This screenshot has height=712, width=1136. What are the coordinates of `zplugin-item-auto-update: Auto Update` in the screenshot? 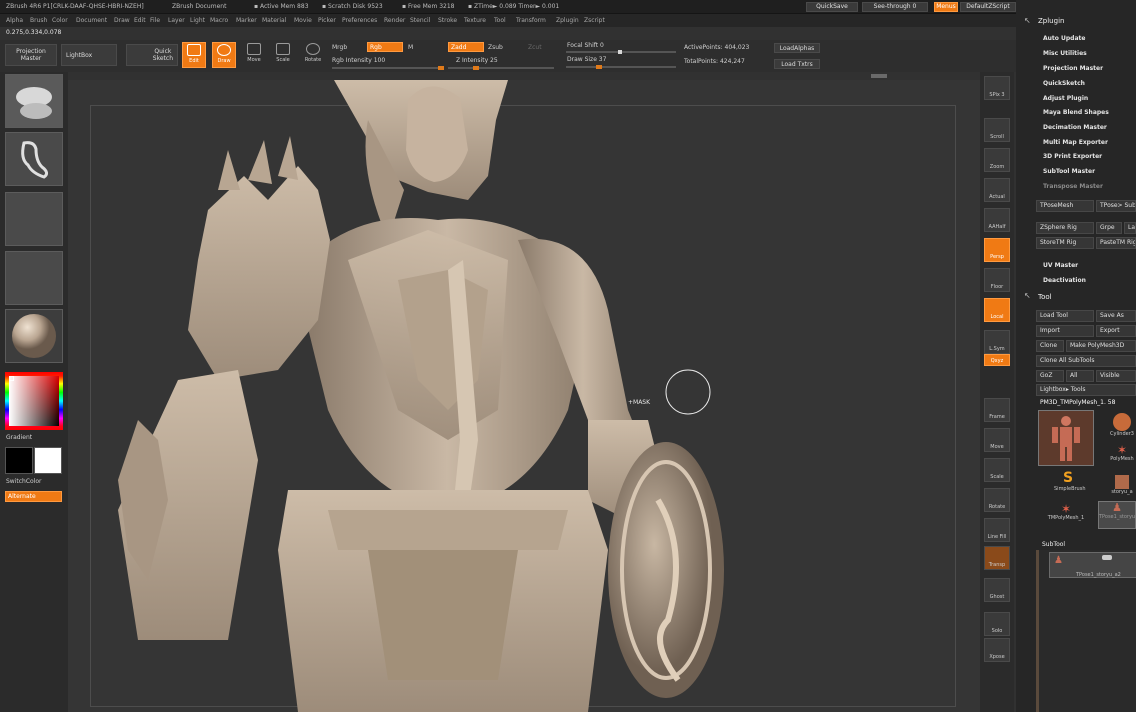 It's located at (1064, 38).